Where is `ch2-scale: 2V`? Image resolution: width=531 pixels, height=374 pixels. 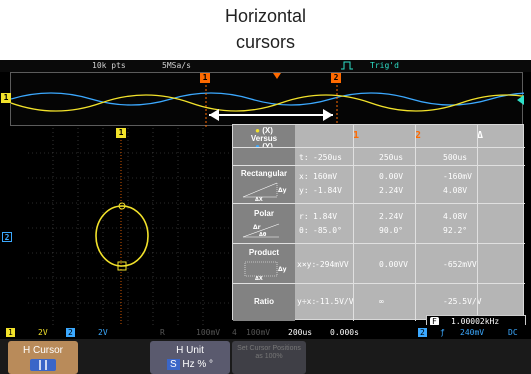
ch2-scale: 2V is located at coordinates (103, 332).